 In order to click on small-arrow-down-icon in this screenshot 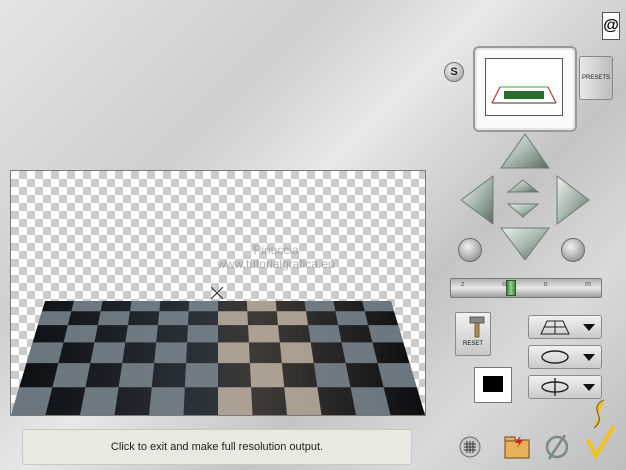, I will do `click(523, 210)`.